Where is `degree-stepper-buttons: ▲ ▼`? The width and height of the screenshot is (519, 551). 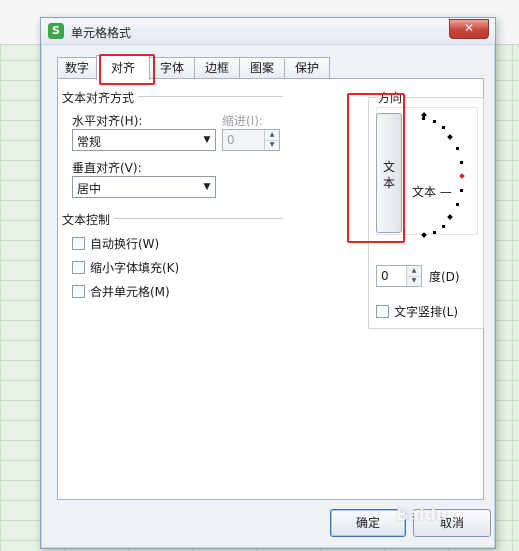 degree-stepper-buttons: ▲ ▼ is located at coordinates (413, 276).